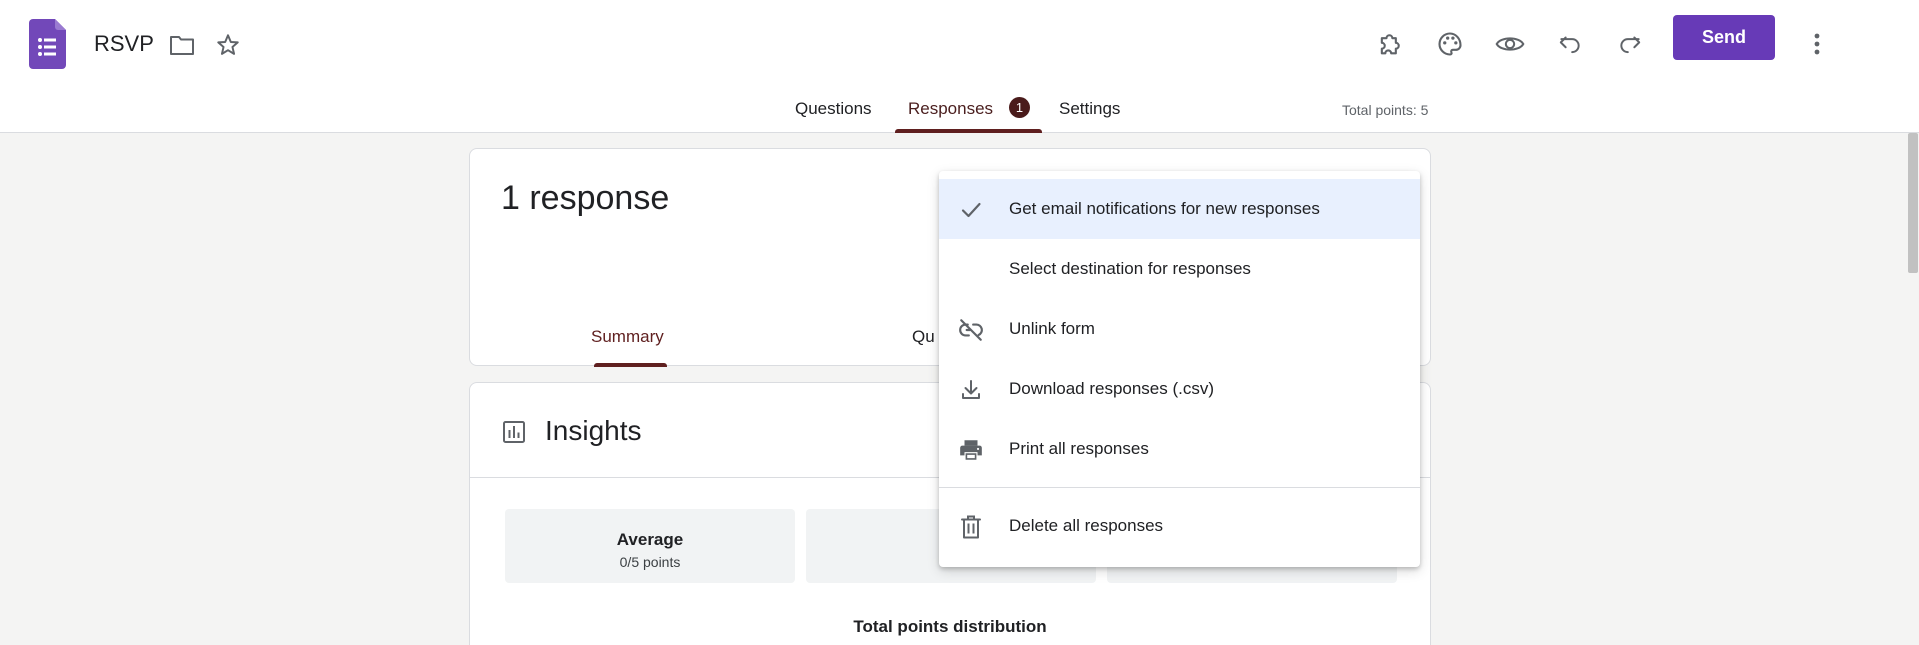 Image resolution: width=1919 pixels, height=645 pixels. What do you see at coordinates (1724, 37) in the screenshot?
I see `send-button: Send` at bounding box center [1724, 37].